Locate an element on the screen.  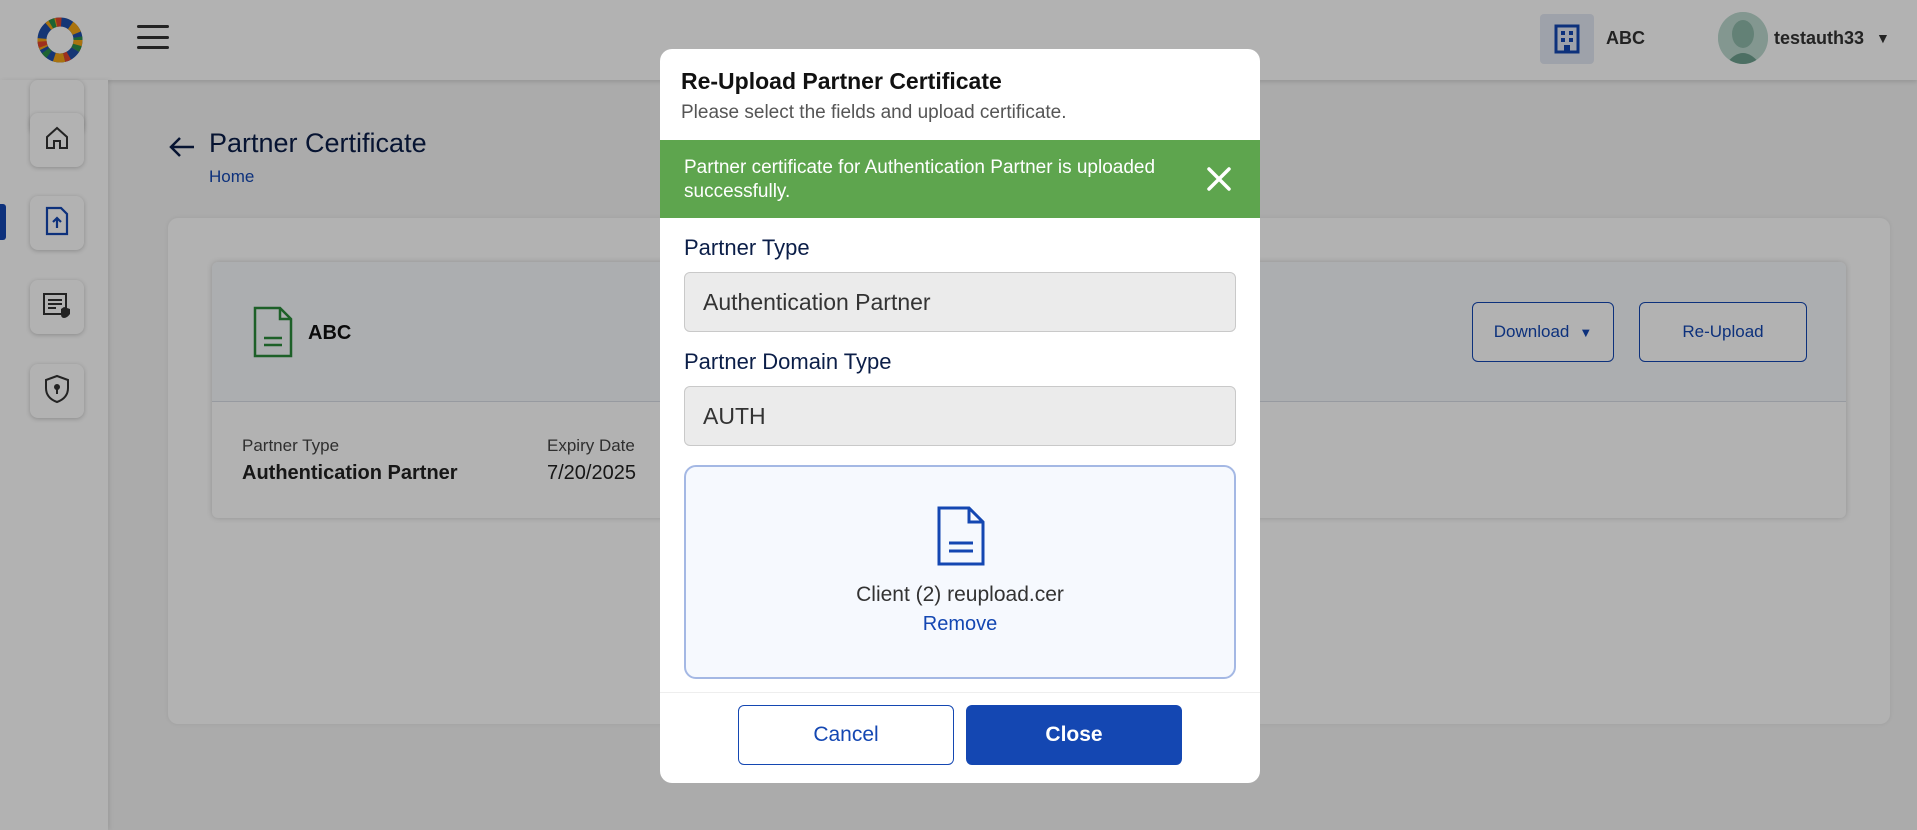
modal-title: Re-Upload Partner Certificate is located at coordinates (841, 81).